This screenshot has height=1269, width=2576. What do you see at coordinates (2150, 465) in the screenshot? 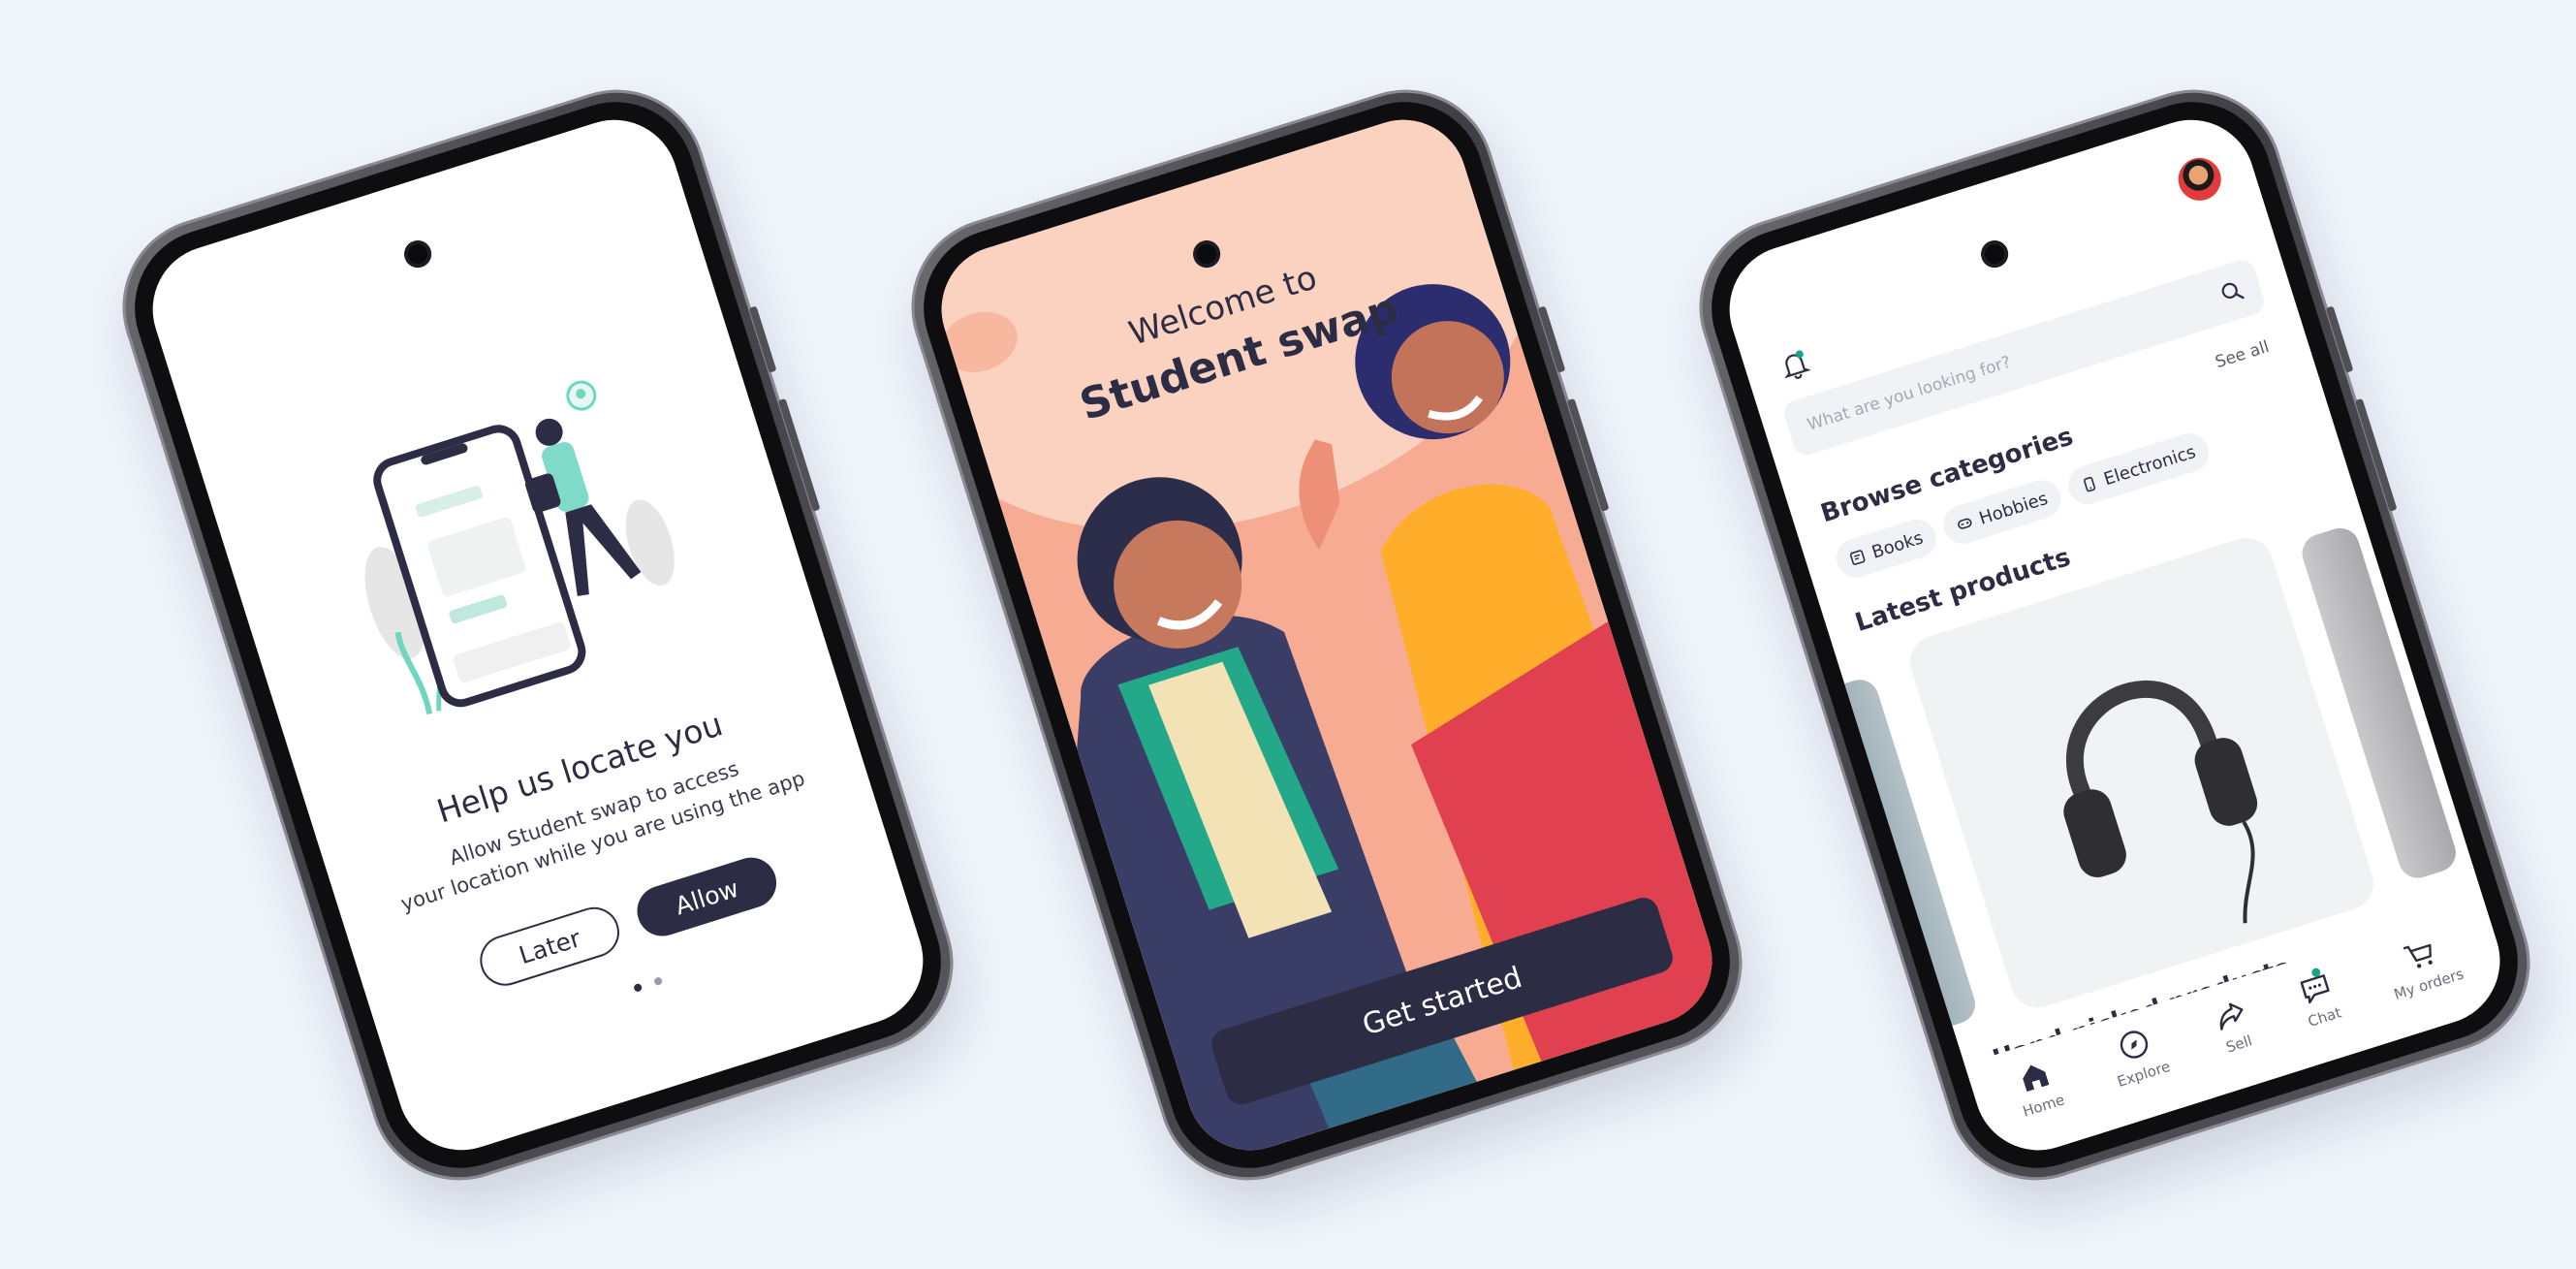
I see `category-label: Electronics` at bounding box center [2150, 465].